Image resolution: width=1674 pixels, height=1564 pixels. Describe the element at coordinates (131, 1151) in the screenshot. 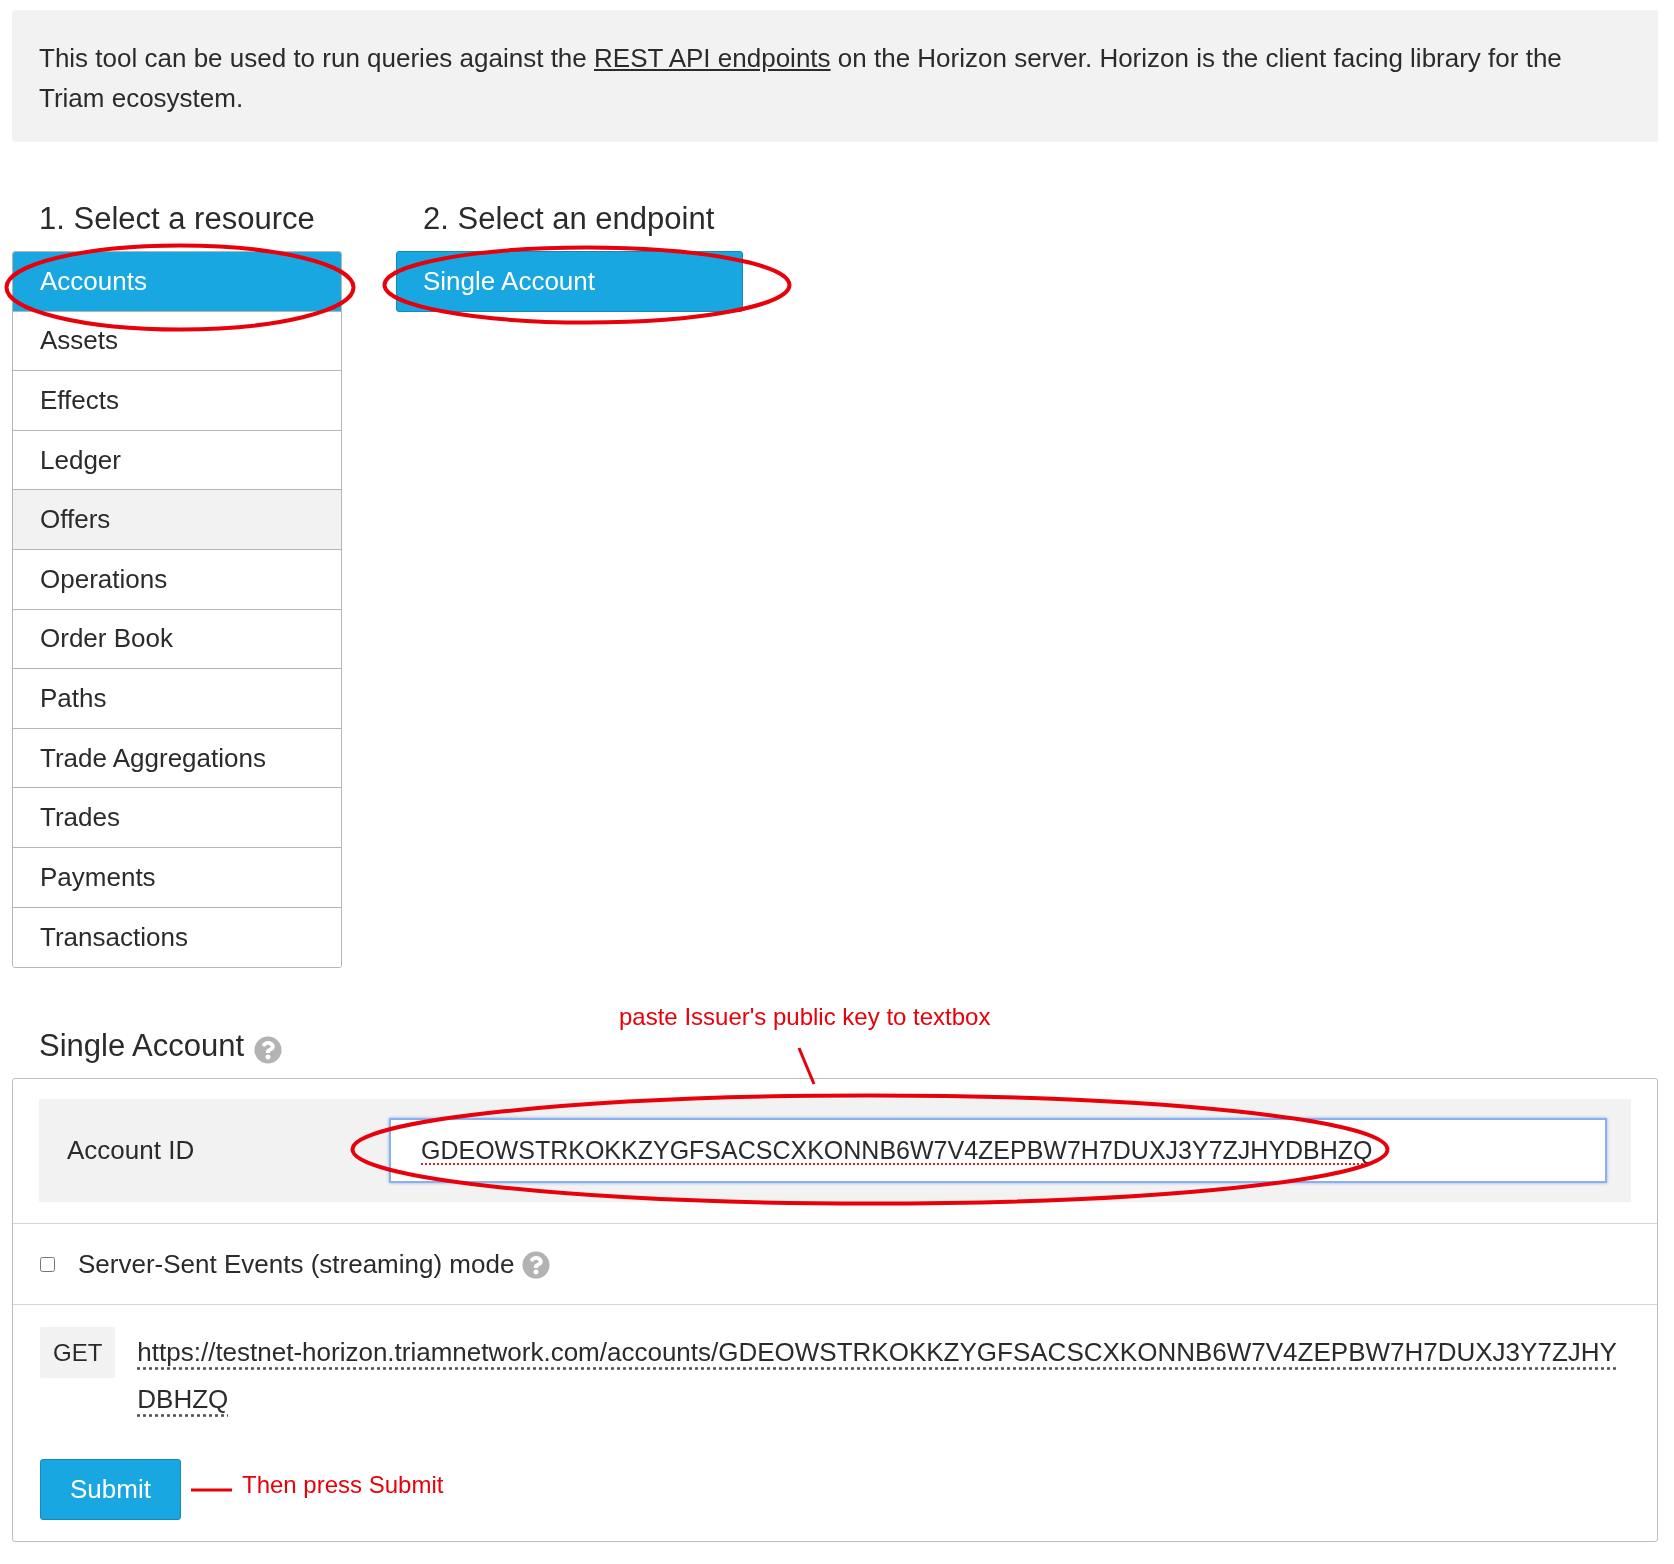

I see `field-label: Account ID` at that location.